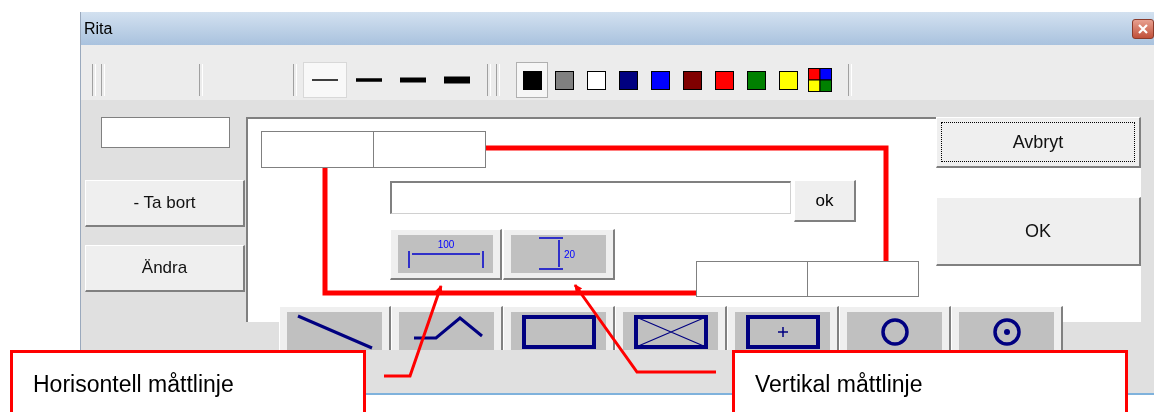 Image resolution: width=1154 pixels, height=412 pixels. What do you see at coordinates (532, 80) in the screenshot?
I see `color-button` at bounding box center [532, 80].